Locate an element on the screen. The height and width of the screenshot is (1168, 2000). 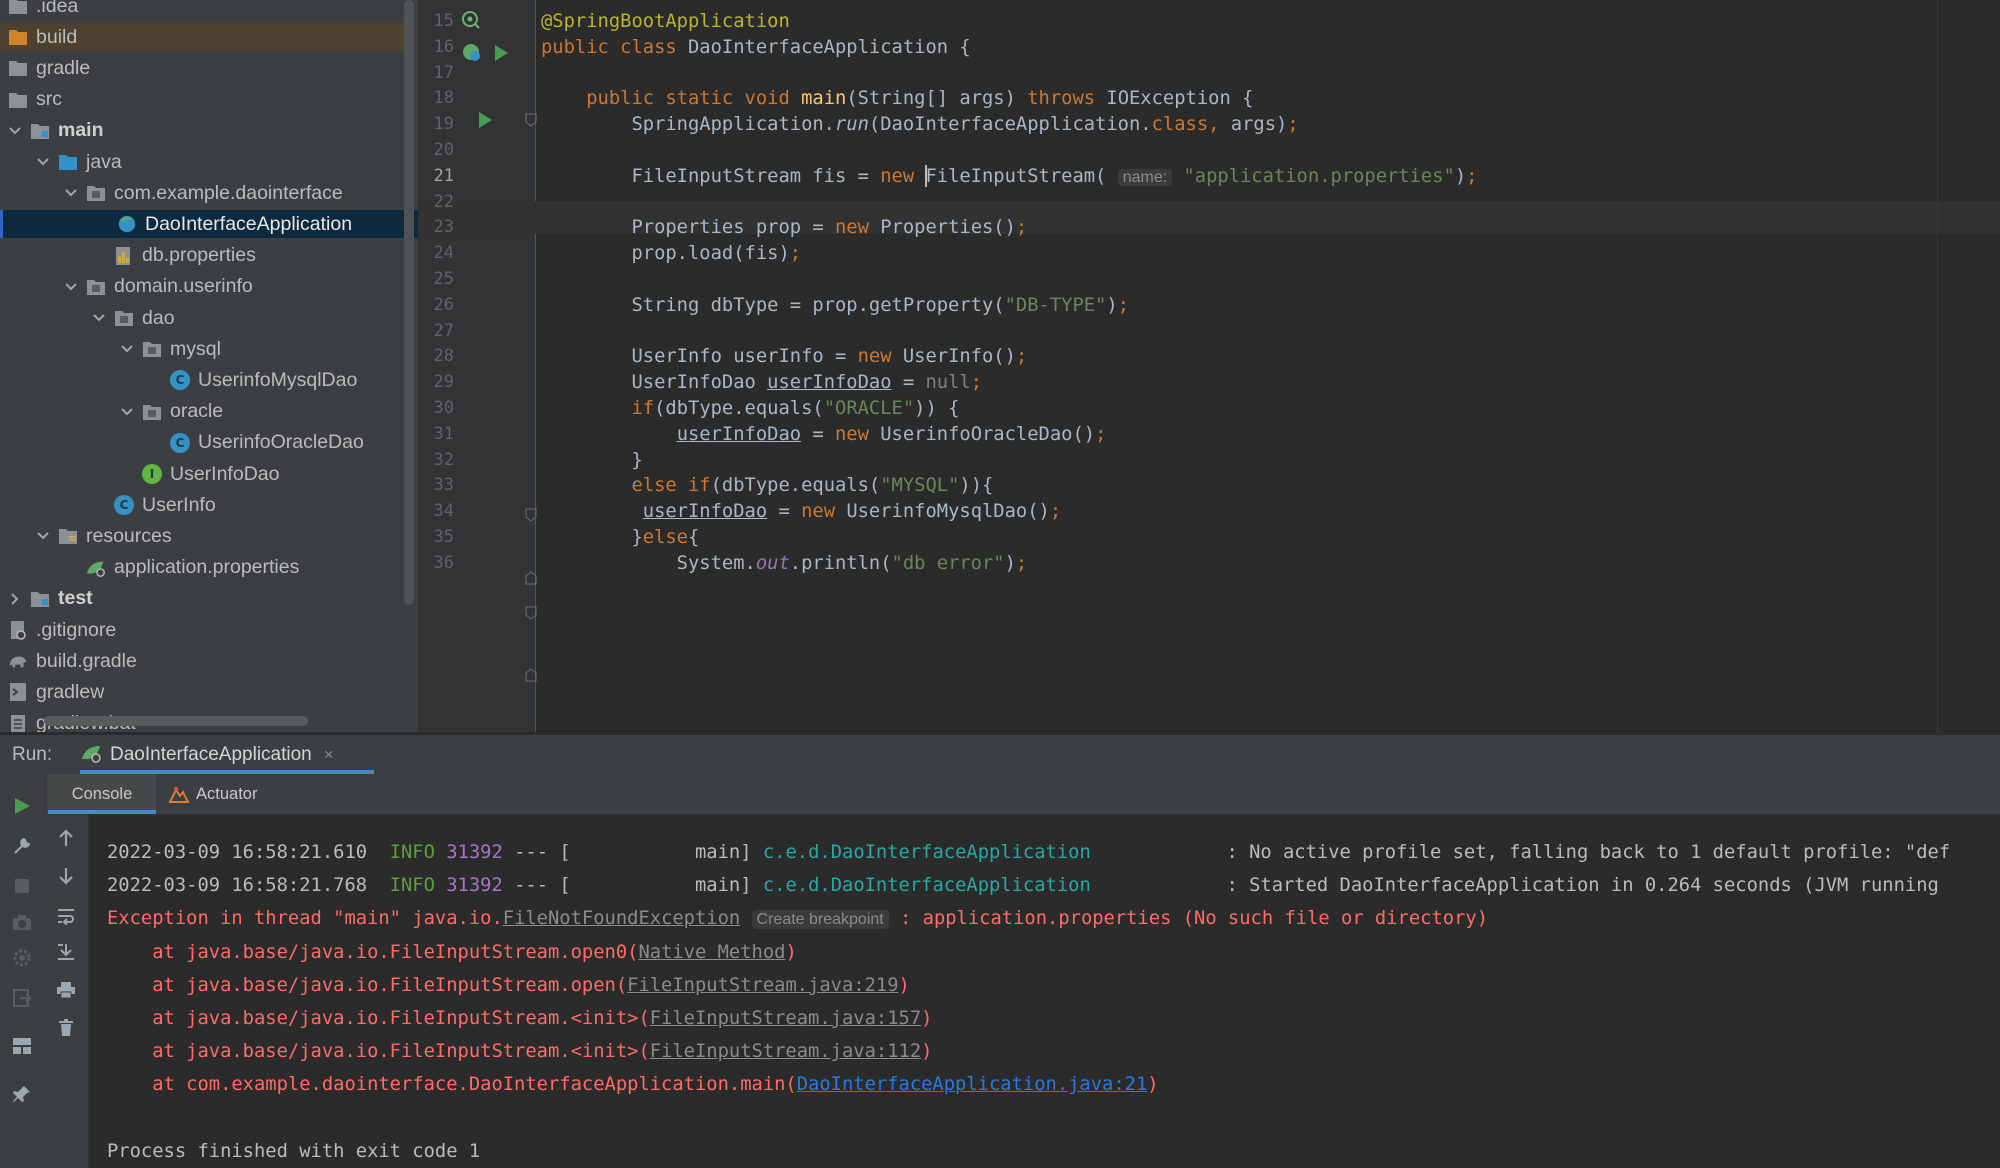
layout-icon is located at coordinates (22, 1046).